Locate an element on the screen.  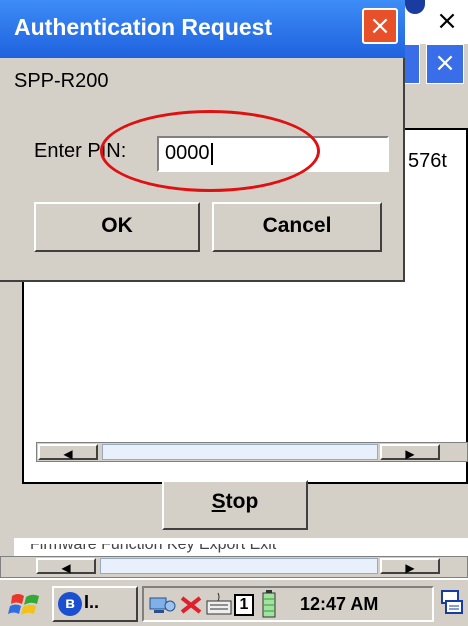
network-icon is located at coordinates (162, 605).